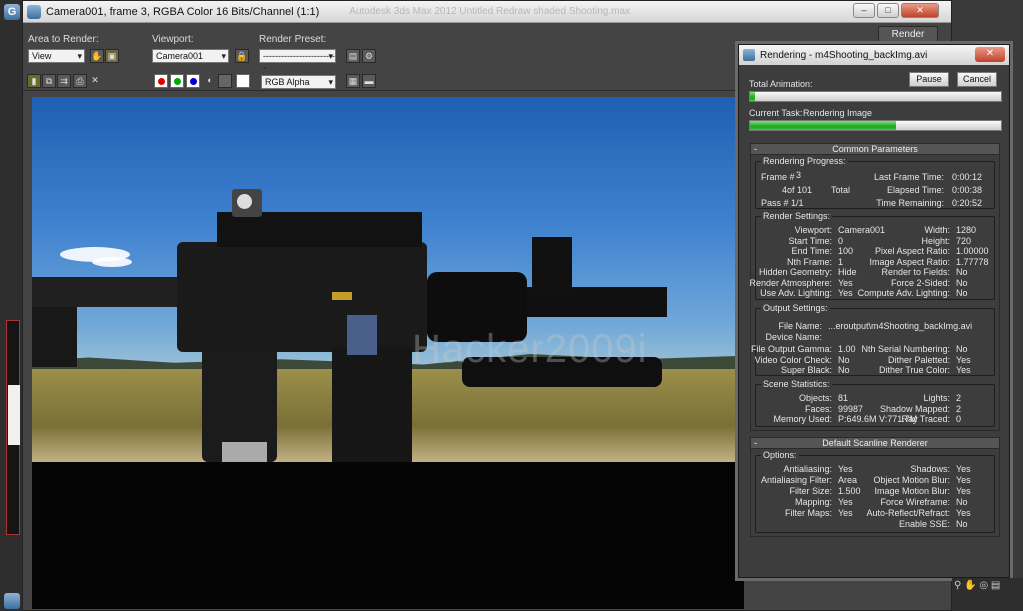  Describe the element at coordinates (800, 326) in the screenshot. I see `file-name-label: File Name:` at that location.